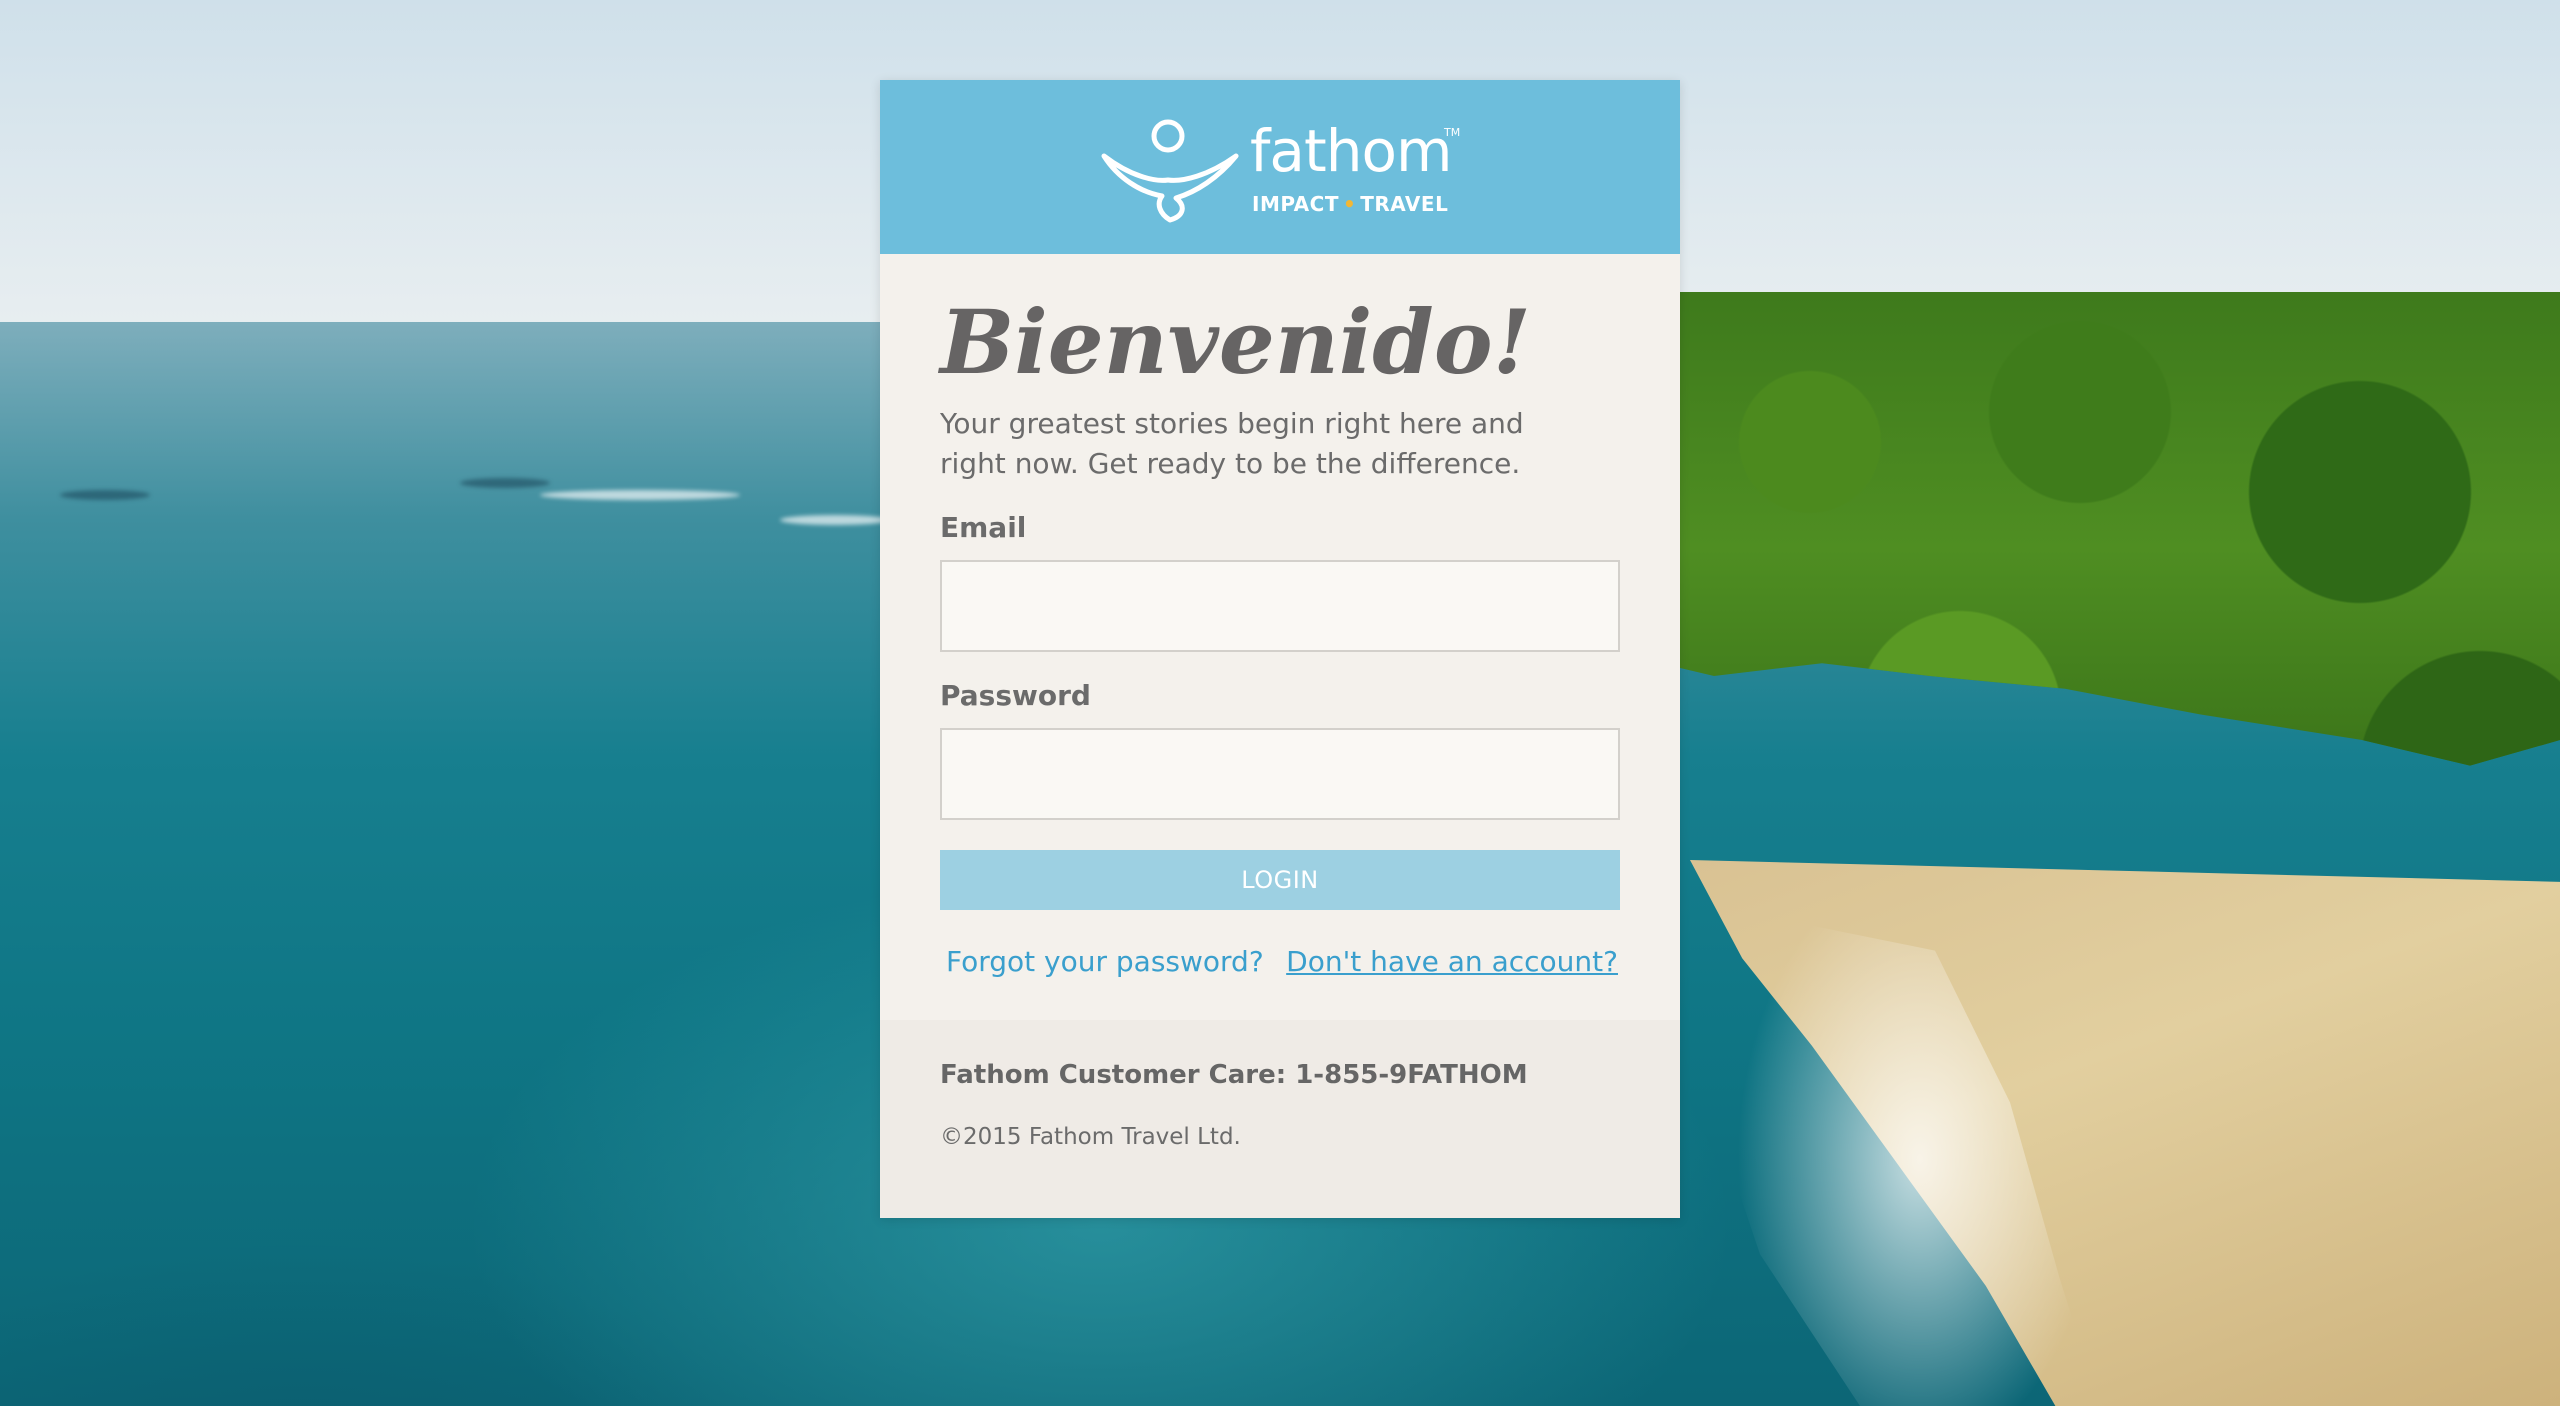 The width and height of the screenshot is (2560, 1406). I want to click on card-header: fathom TM IMPACT • TRAVEL, so click(1280, 167).